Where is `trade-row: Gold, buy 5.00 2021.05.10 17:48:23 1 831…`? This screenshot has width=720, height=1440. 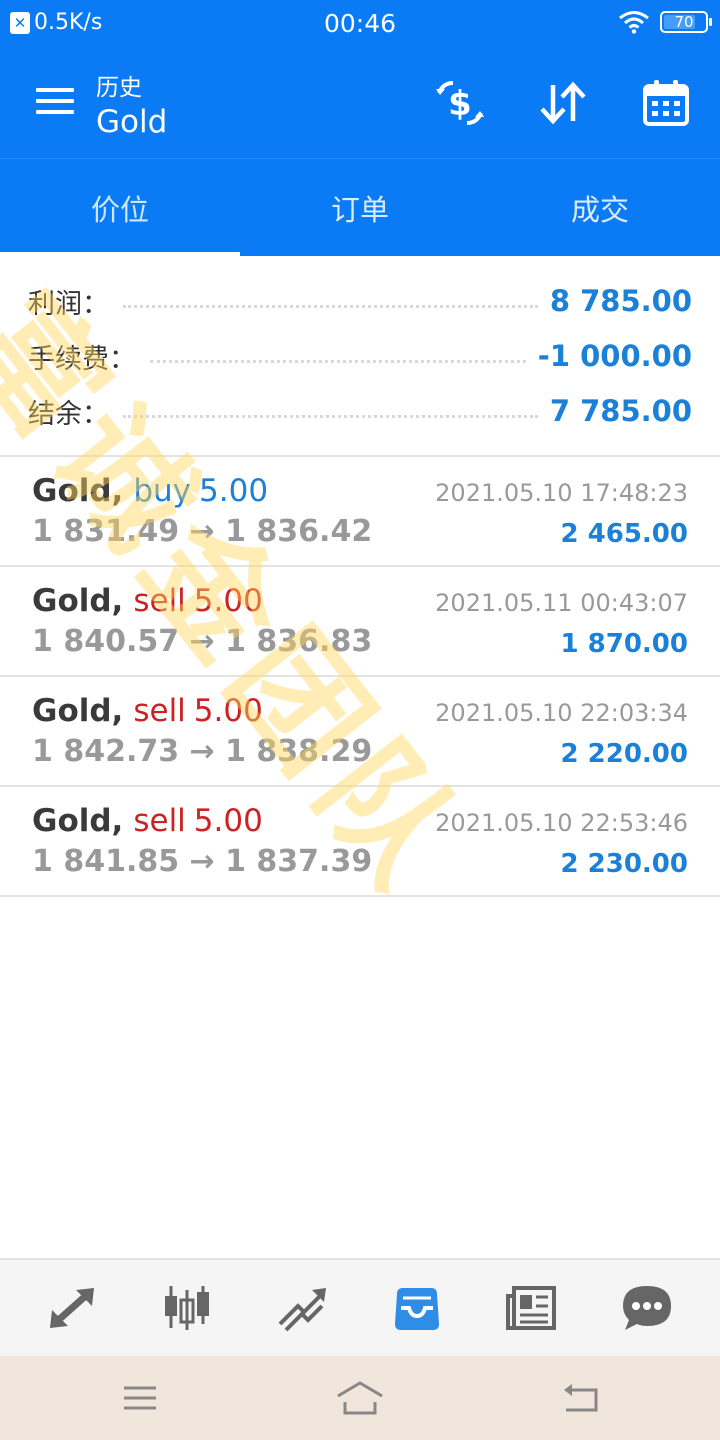 trade-row: Gold, buy 5.00 2021.05.10 17:48:23 1 831… is located at coordinates (360, 512).